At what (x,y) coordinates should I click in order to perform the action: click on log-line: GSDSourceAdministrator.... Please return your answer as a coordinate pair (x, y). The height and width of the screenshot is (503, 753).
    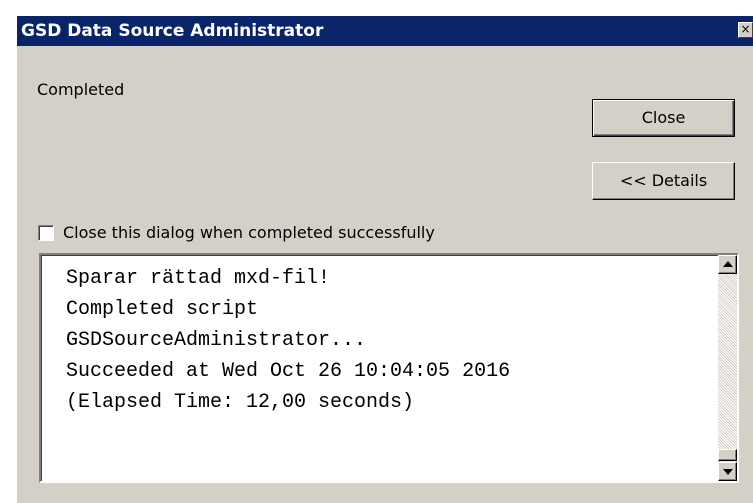
    Looking at the image, I should click on (216, 340).